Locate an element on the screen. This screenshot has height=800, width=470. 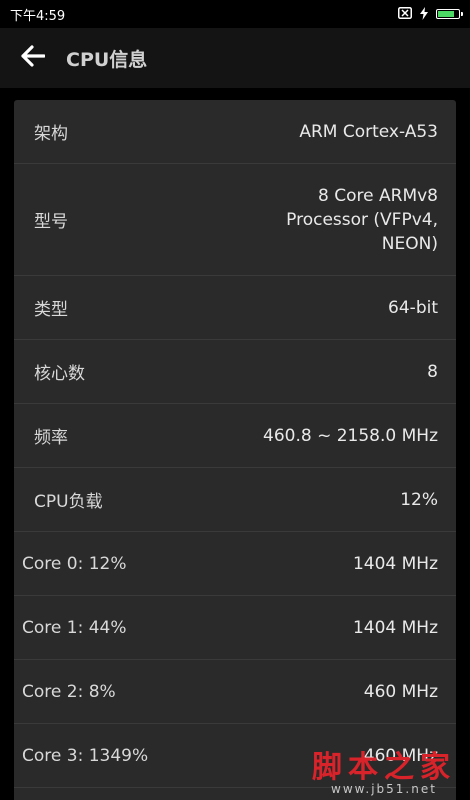
row-label: 型号 is located at coordinates (51, 222).